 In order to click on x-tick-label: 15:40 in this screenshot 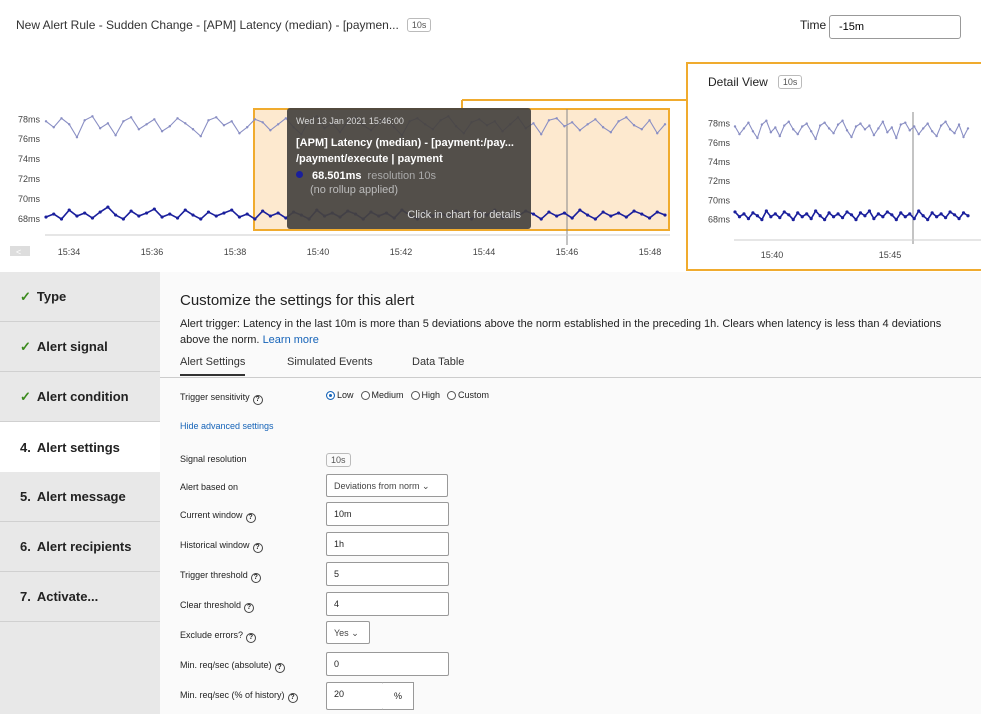, I will do `click(772, 255)`.